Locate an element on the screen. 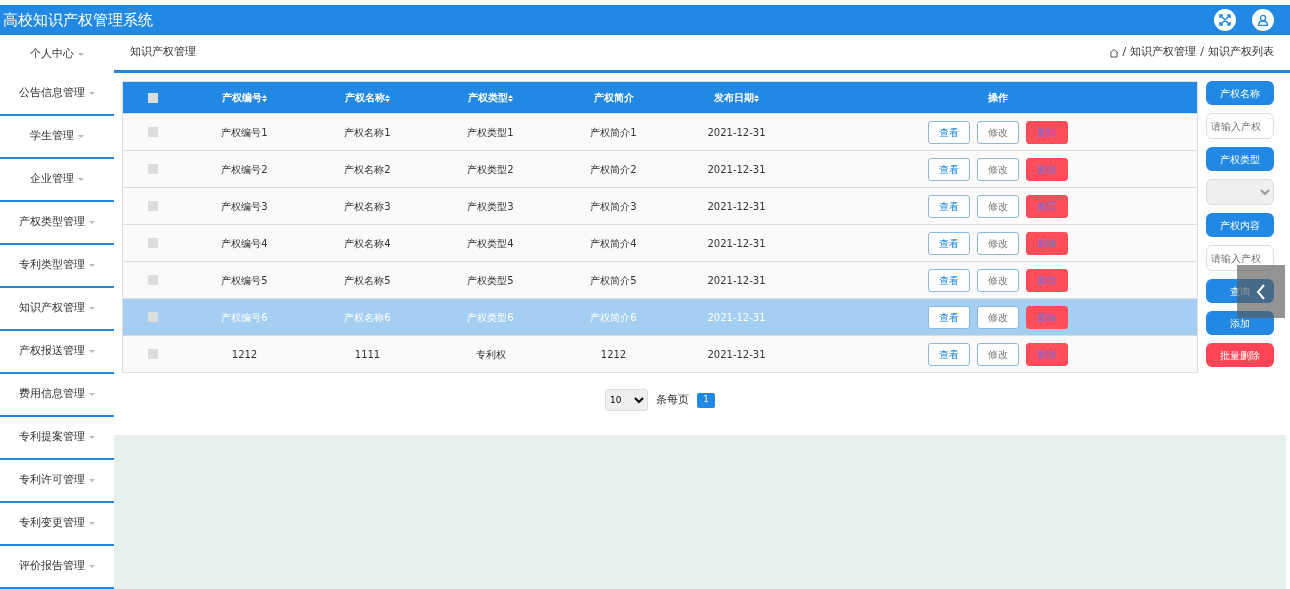 This screenshot has height=589, width=1290. table-row: 产权编号4 产权名称4 产权类型4 产权简介4 2021-12-31 查看 修改 删除 is located at coordinates (660, 242).